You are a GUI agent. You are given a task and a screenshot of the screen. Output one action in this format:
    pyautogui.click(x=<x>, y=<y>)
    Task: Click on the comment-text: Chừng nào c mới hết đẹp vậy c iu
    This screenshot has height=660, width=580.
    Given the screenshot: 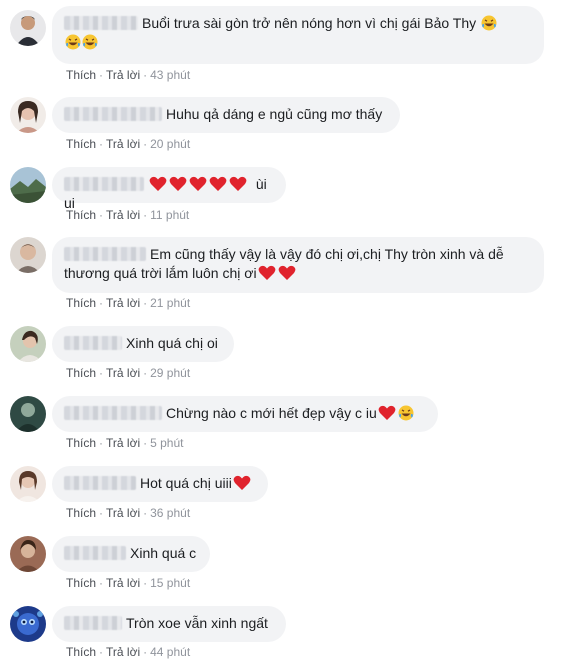 What is the action you would take?
    pyautogui.click(x=271, y=413)
    